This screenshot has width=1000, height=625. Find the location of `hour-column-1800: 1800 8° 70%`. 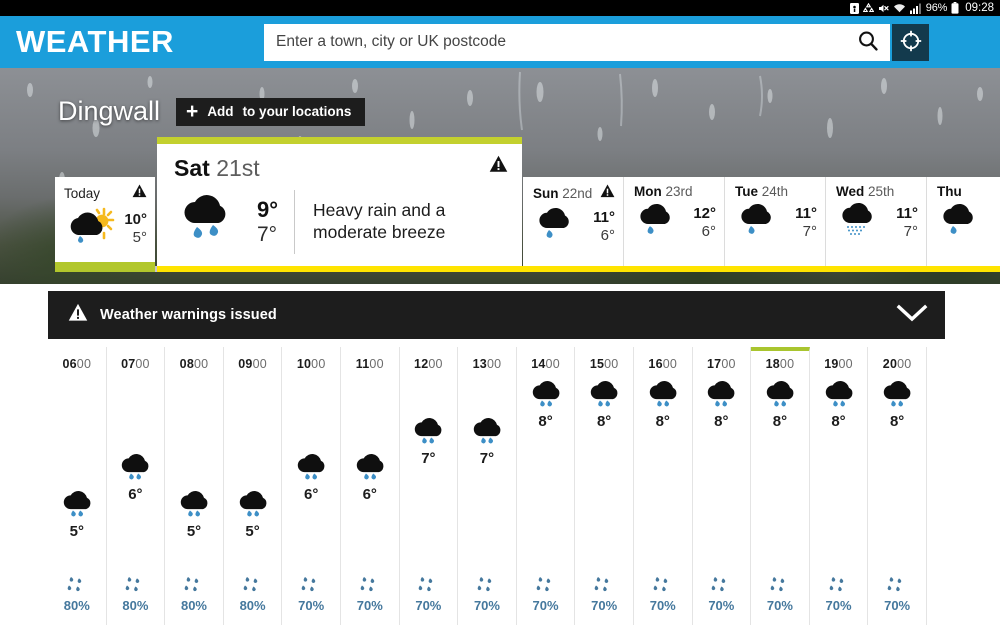

hour-column-1800: 1800 8° 70% is located at coordinates (780, 486).